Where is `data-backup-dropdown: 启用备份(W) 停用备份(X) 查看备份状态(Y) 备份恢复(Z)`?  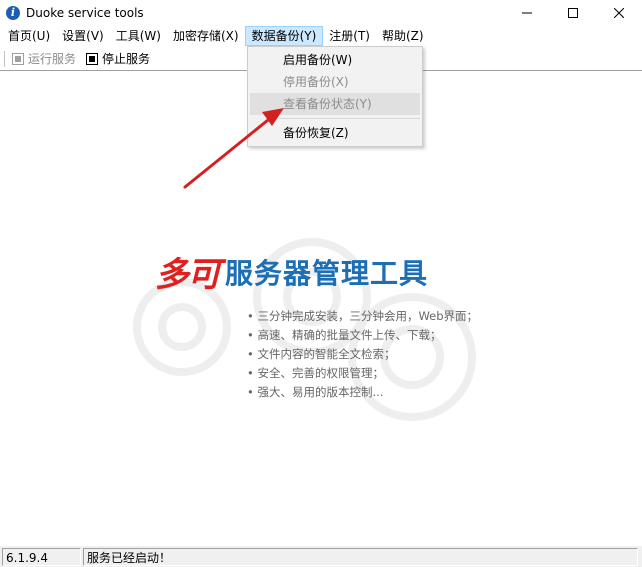 data-backup-dropdown: 启用备份(W) 停用备份(X) 查看备份状态(Y) 备份恢复(Z) is located at coordinates (335, 96).